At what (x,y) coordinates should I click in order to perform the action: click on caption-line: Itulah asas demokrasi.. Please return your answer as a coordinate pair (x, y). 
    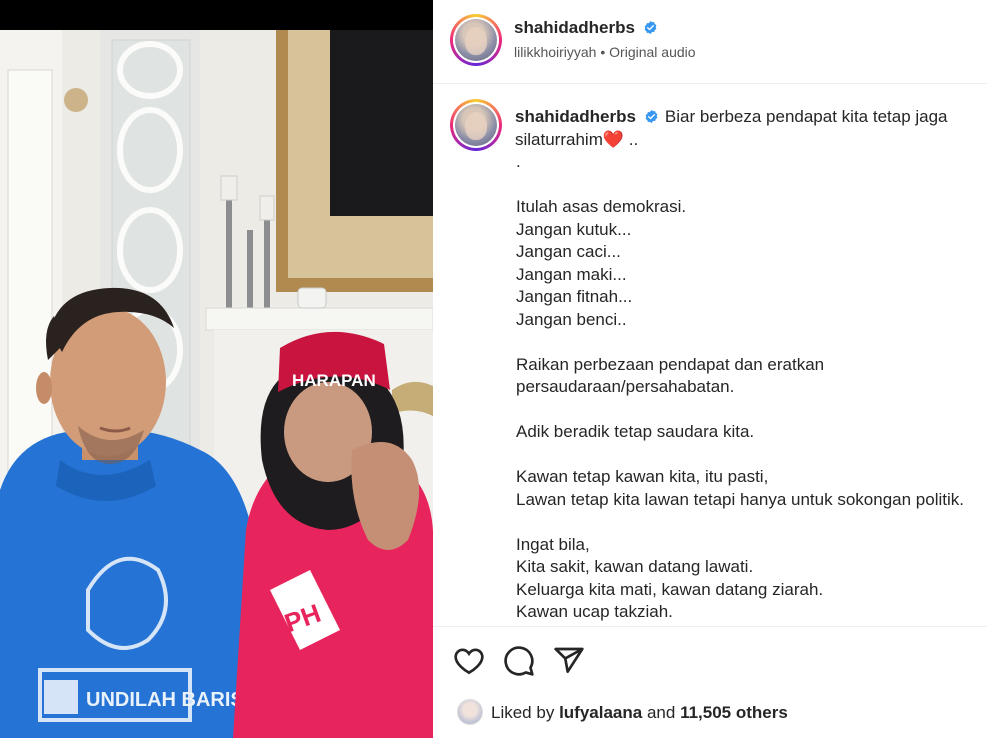
    Looking at the image, I should click on (601, 206).